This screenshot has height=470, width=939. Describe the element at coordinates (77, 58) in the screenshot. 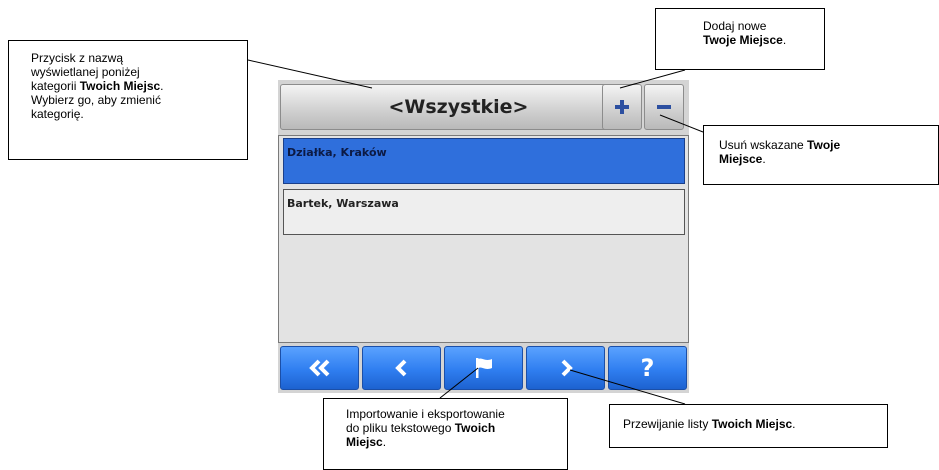

I see `callout-text: Przycisk z nazwą` at that location.